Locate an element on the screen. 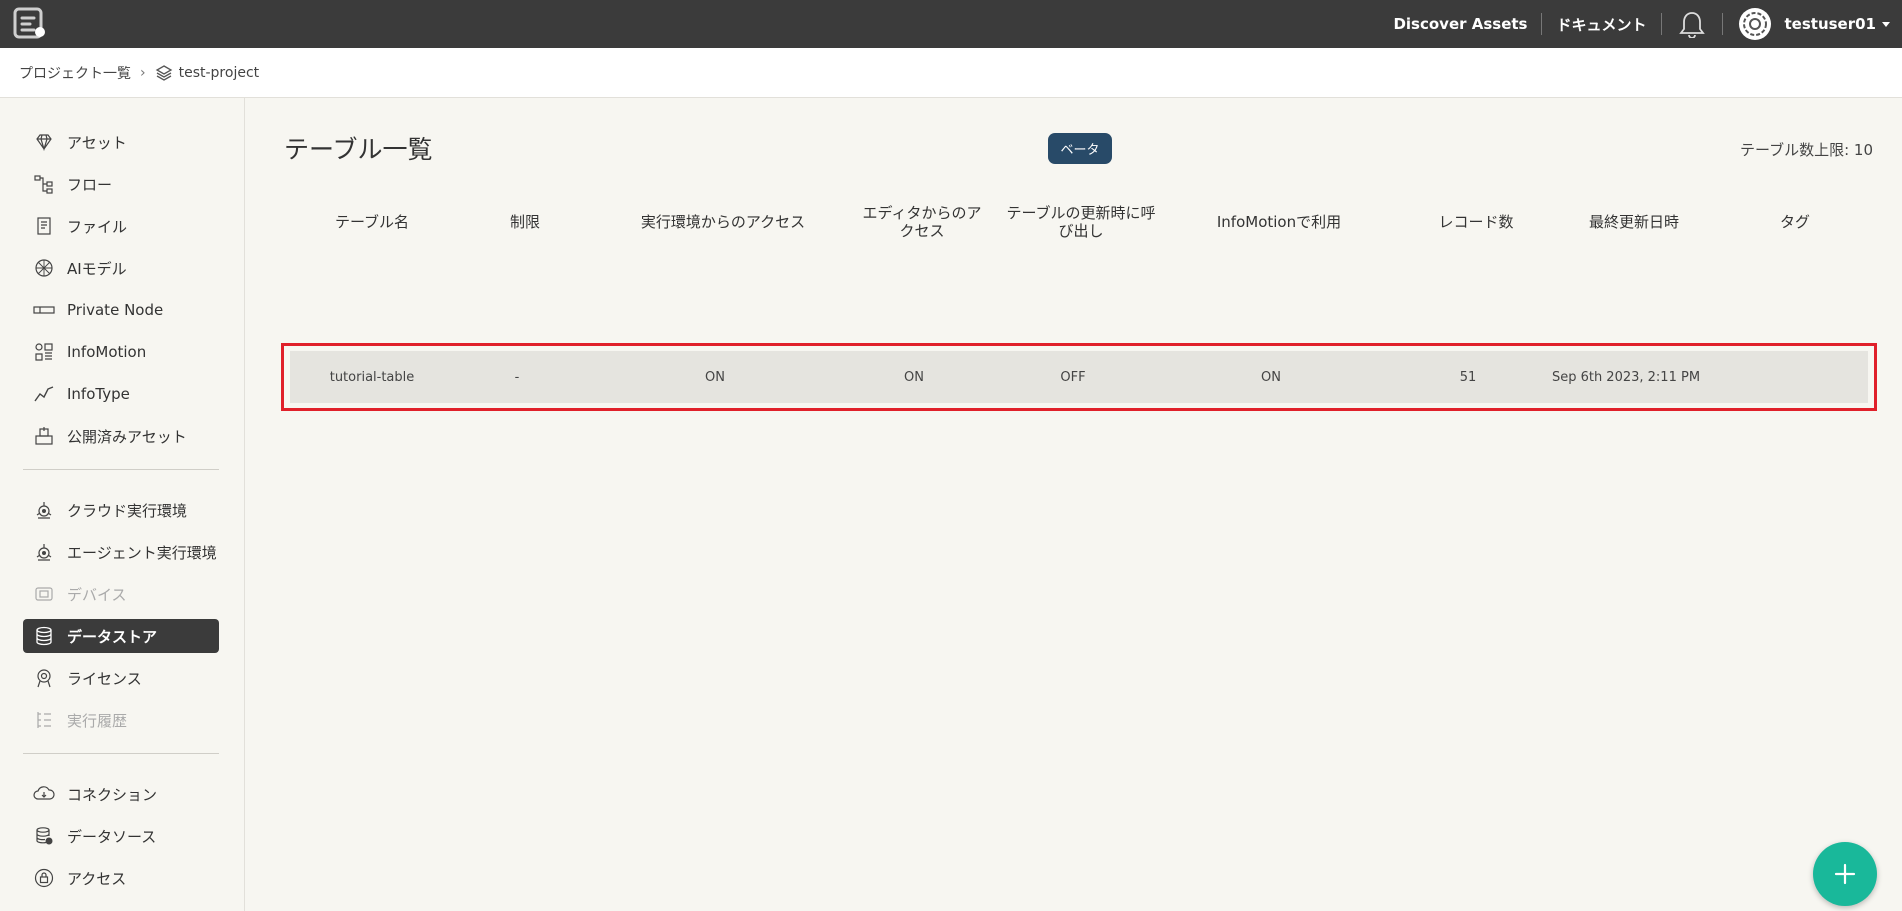 The image size is (1902, 911). sidebar-item-label: アセット is located at coordinates (97, 142).